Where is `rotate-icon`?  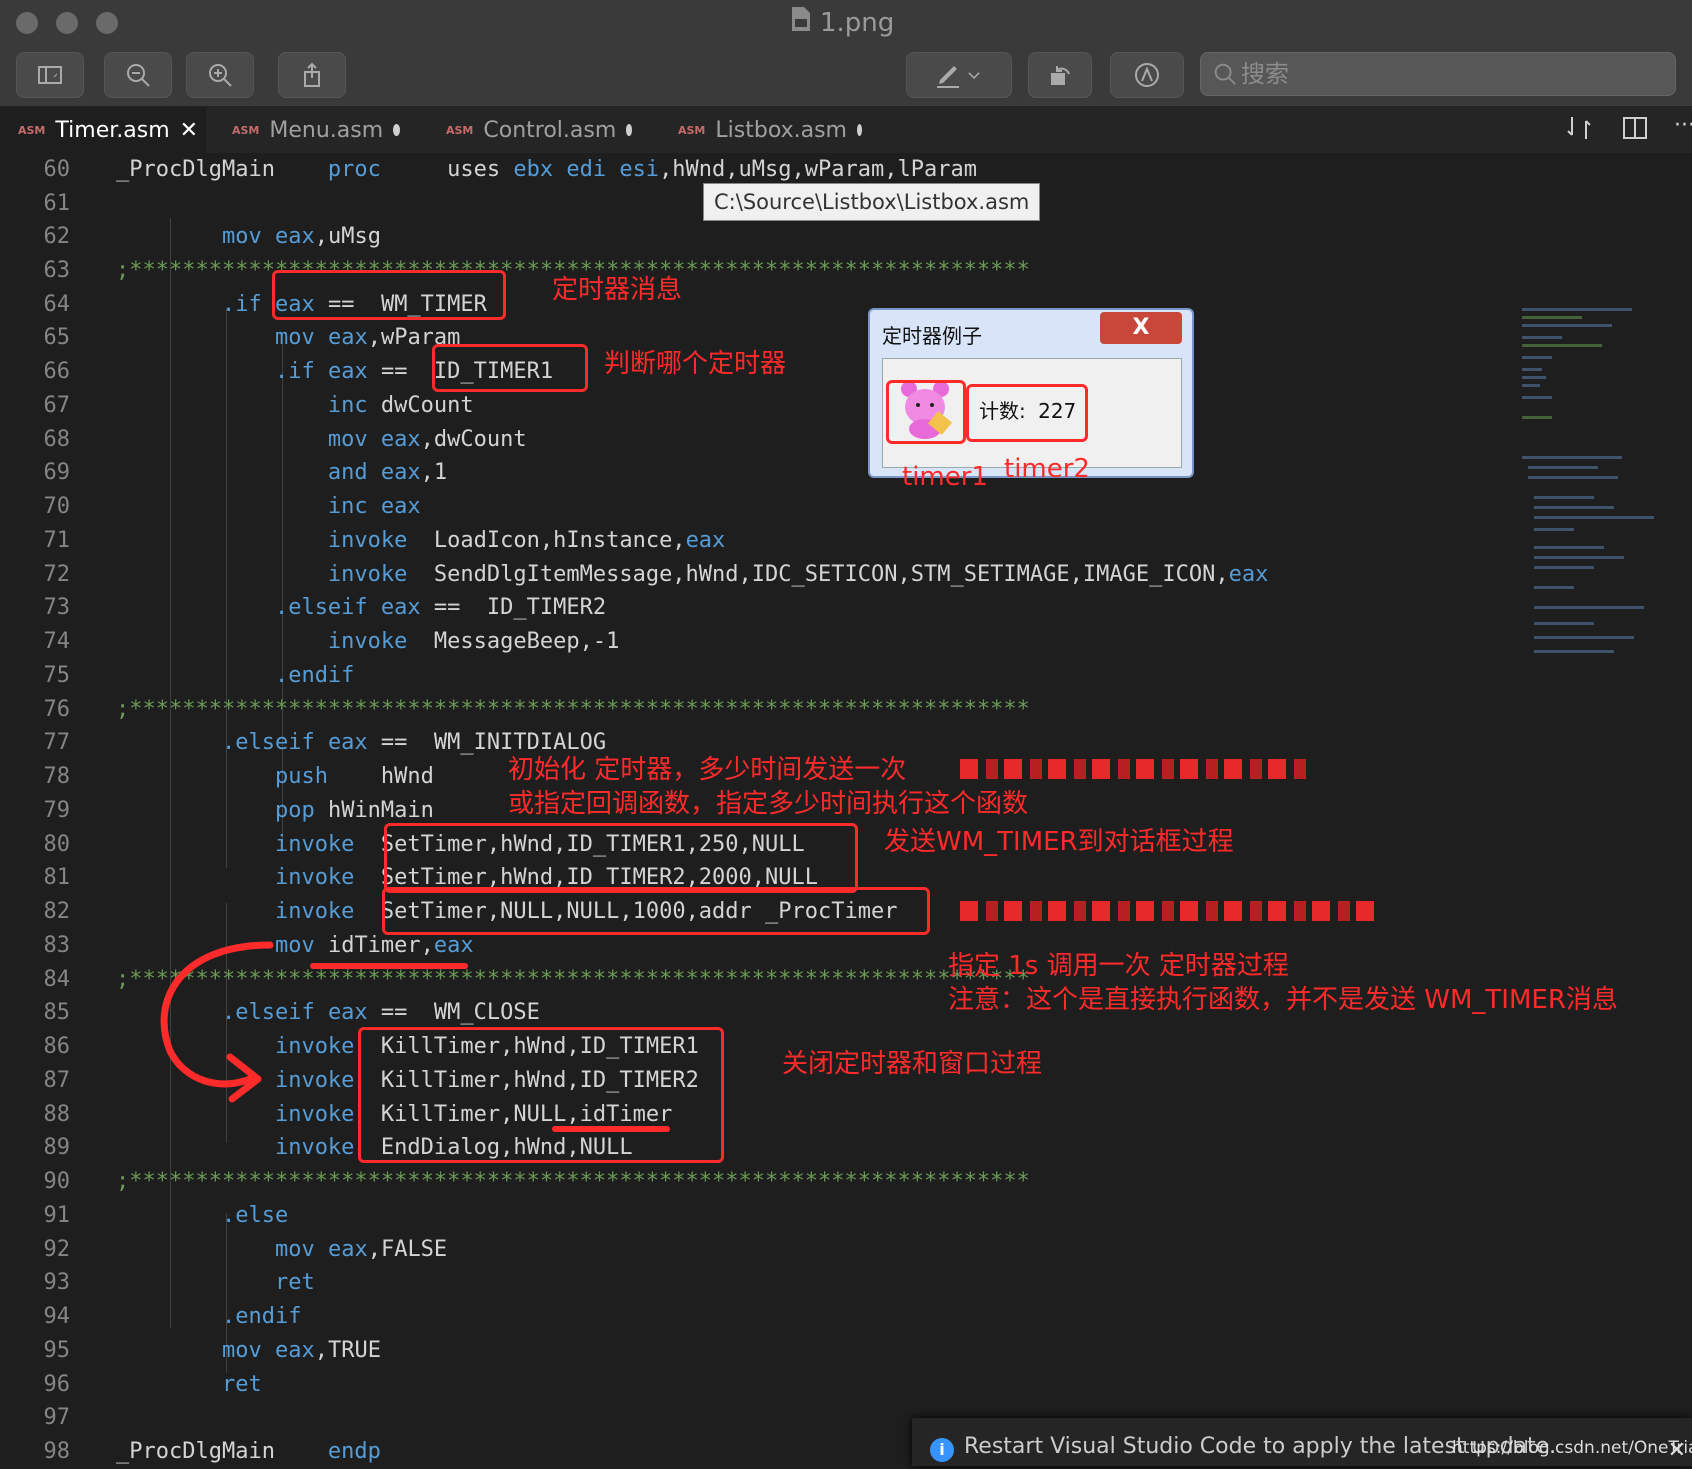 rotate-icon is located at coordinates (1060, 75).